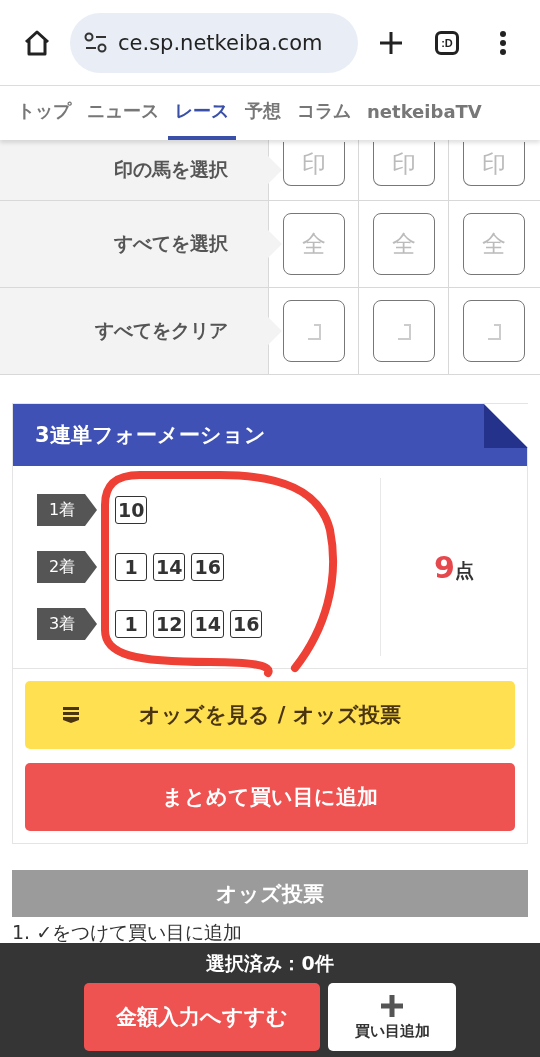 The width and height of the screenshot is (540, 1057). What do you see at coordinates (161, 330) in the screenshot?
I see `row-label: すべてをクリア` at bounding box center [161, 330].